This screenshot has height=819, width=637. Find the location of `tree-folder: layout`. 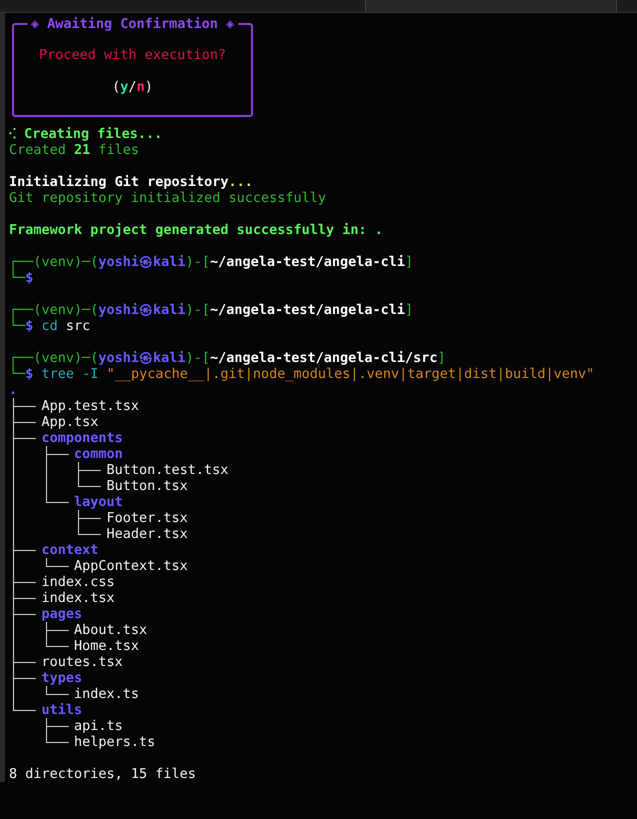

tree-folder: layout is located at coordinates (98, 502).